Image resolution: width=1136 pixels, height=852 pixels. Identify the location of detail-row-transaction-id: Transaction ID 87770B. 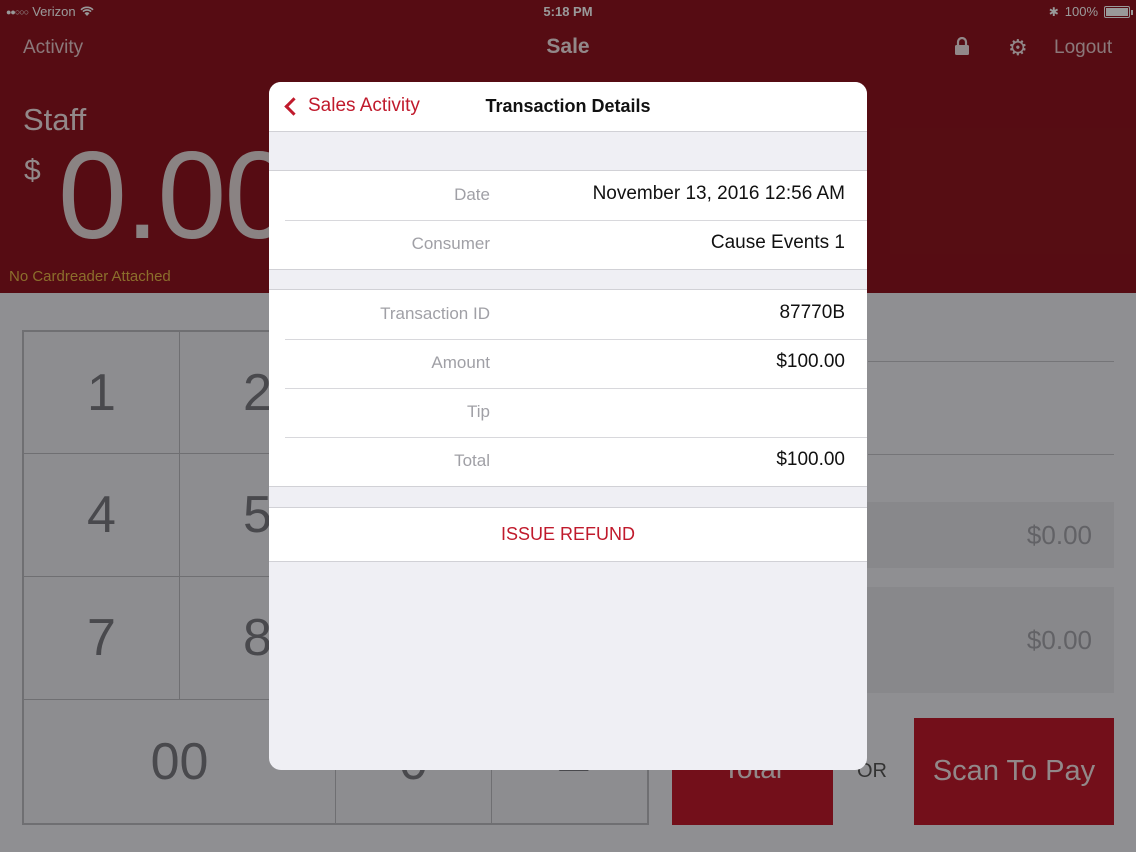
(568, 314).